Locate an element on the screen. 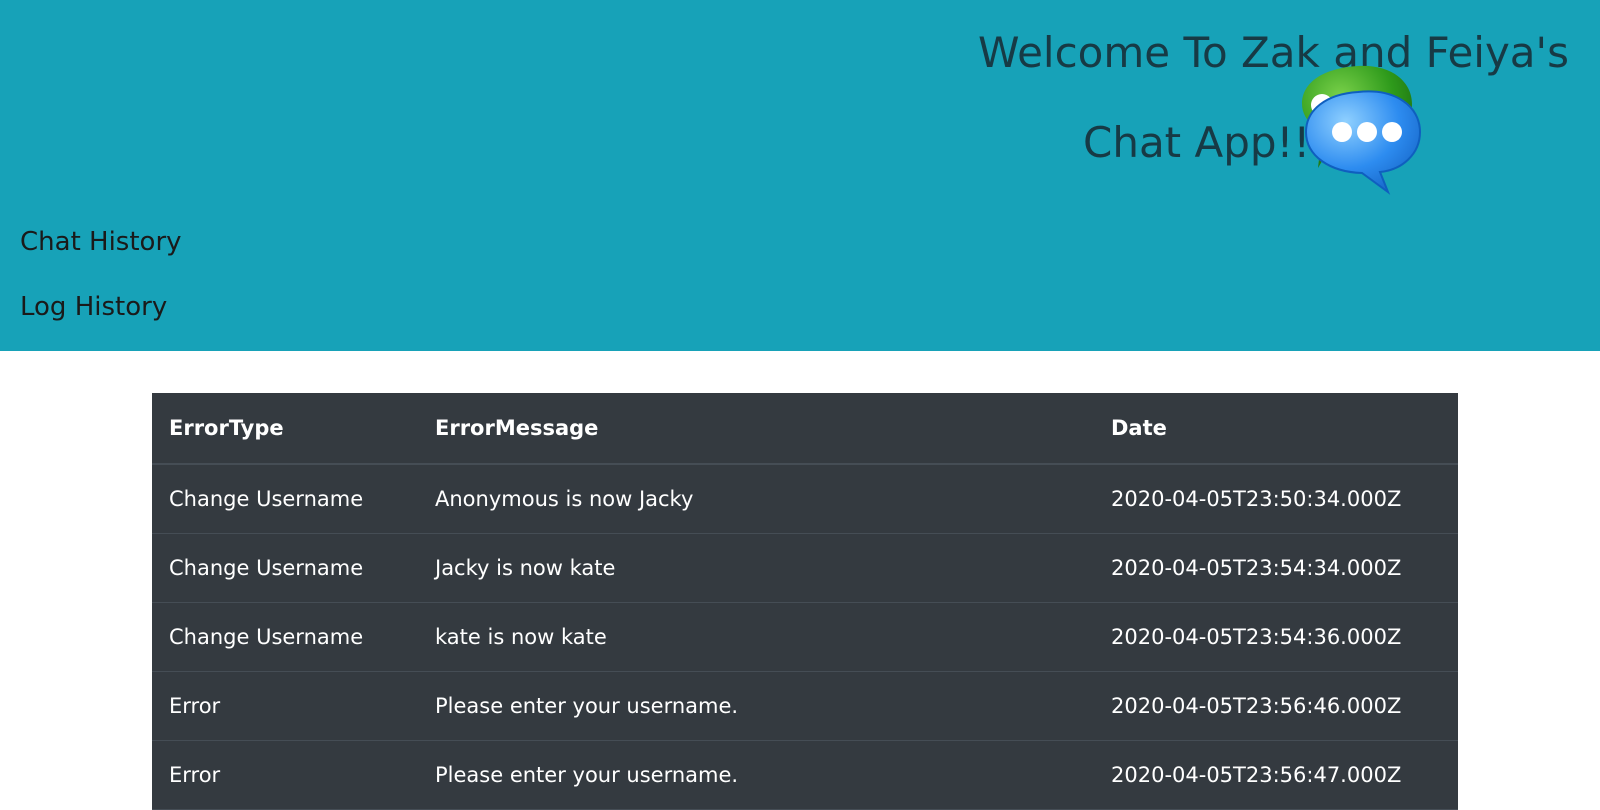  column-header-errormessage: ErrorMessage is located at coordinates (756, 429).